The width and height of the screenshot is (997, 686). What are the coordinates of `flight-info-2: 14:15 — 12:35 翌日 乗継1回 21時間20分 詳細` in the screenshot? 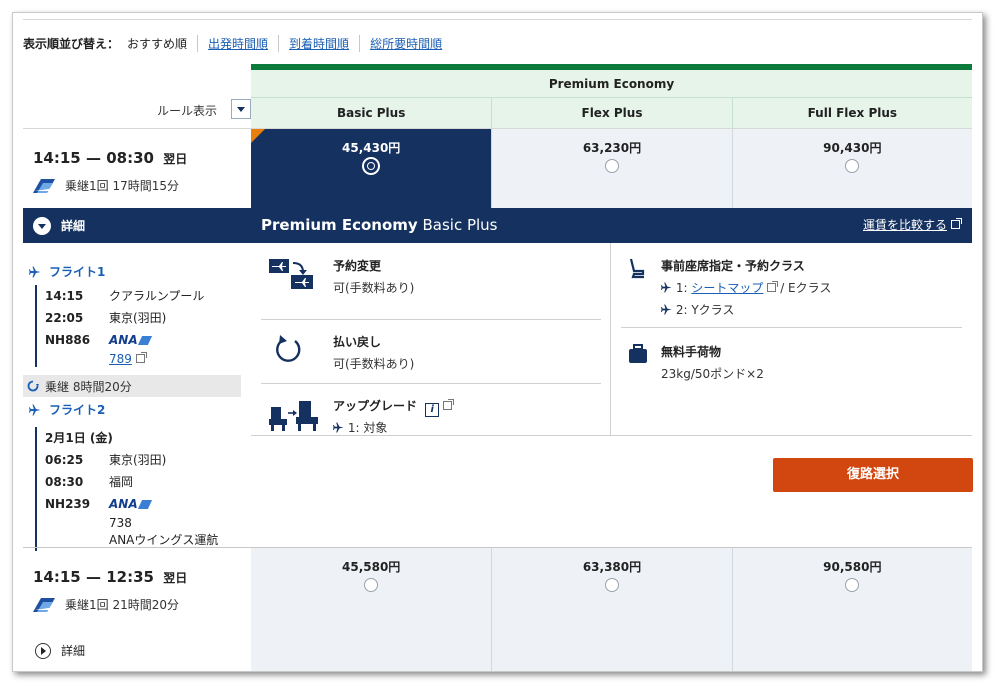 It's located at (137, 609).